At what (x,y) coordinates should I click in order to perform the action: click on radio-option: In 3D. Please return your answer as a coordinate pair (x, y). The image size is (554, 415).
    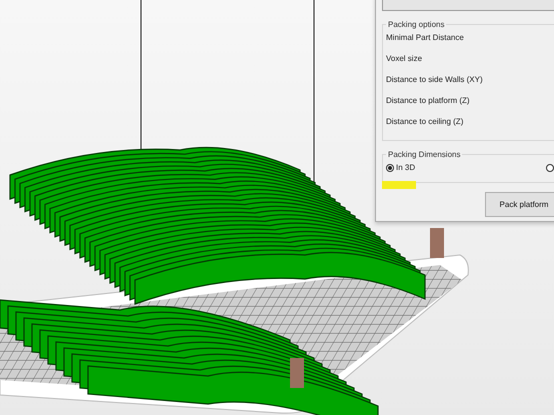
    Looking at the image, I should click on (401, 167).